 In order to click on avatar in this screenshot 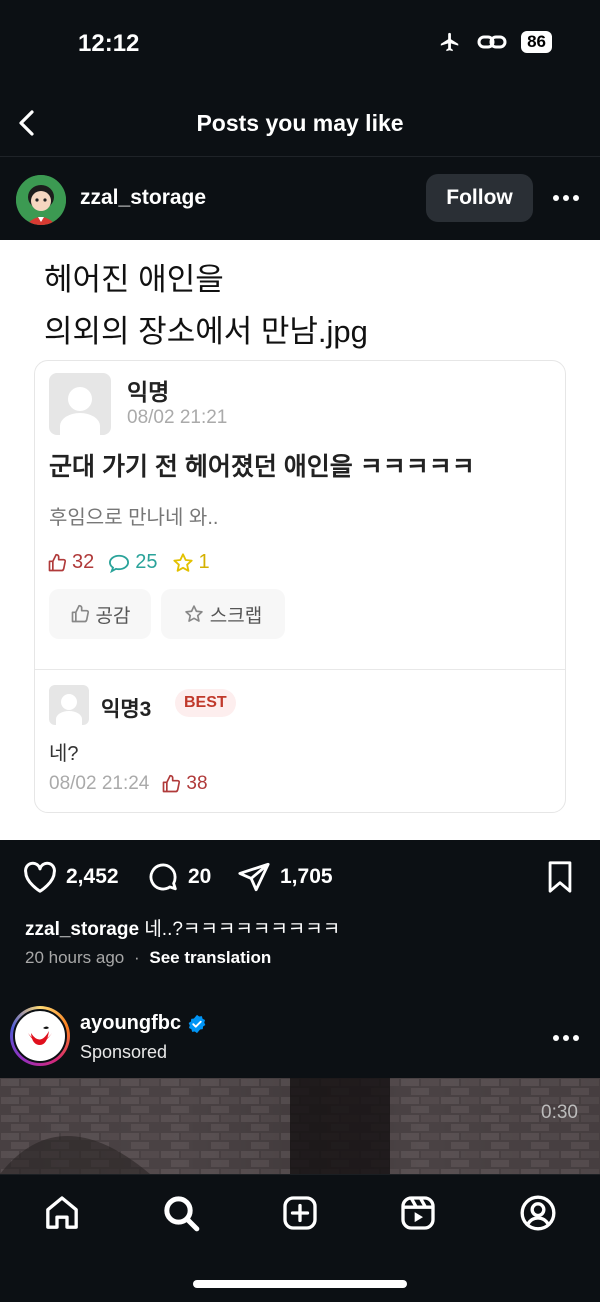, I will do `click(41, 200)`.